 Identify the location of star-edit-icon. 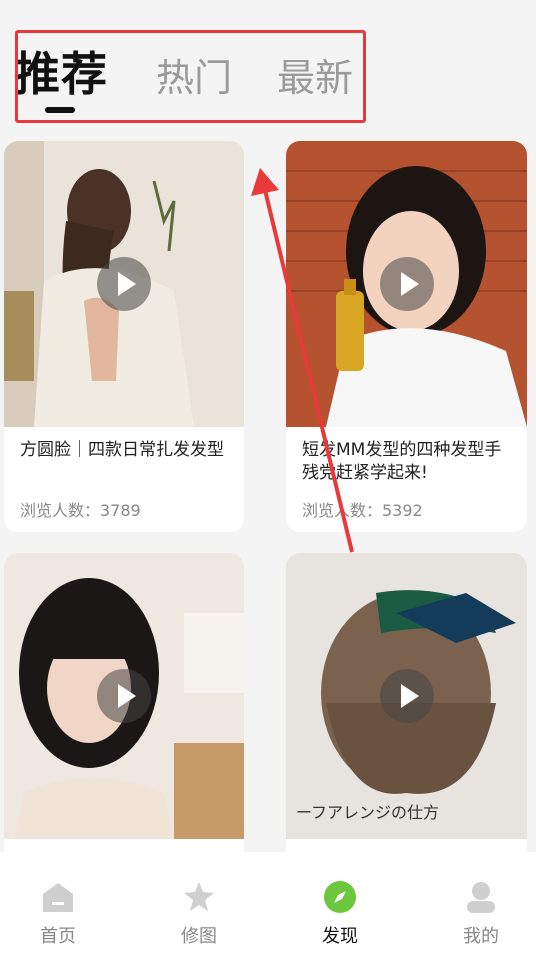
(199, 896).